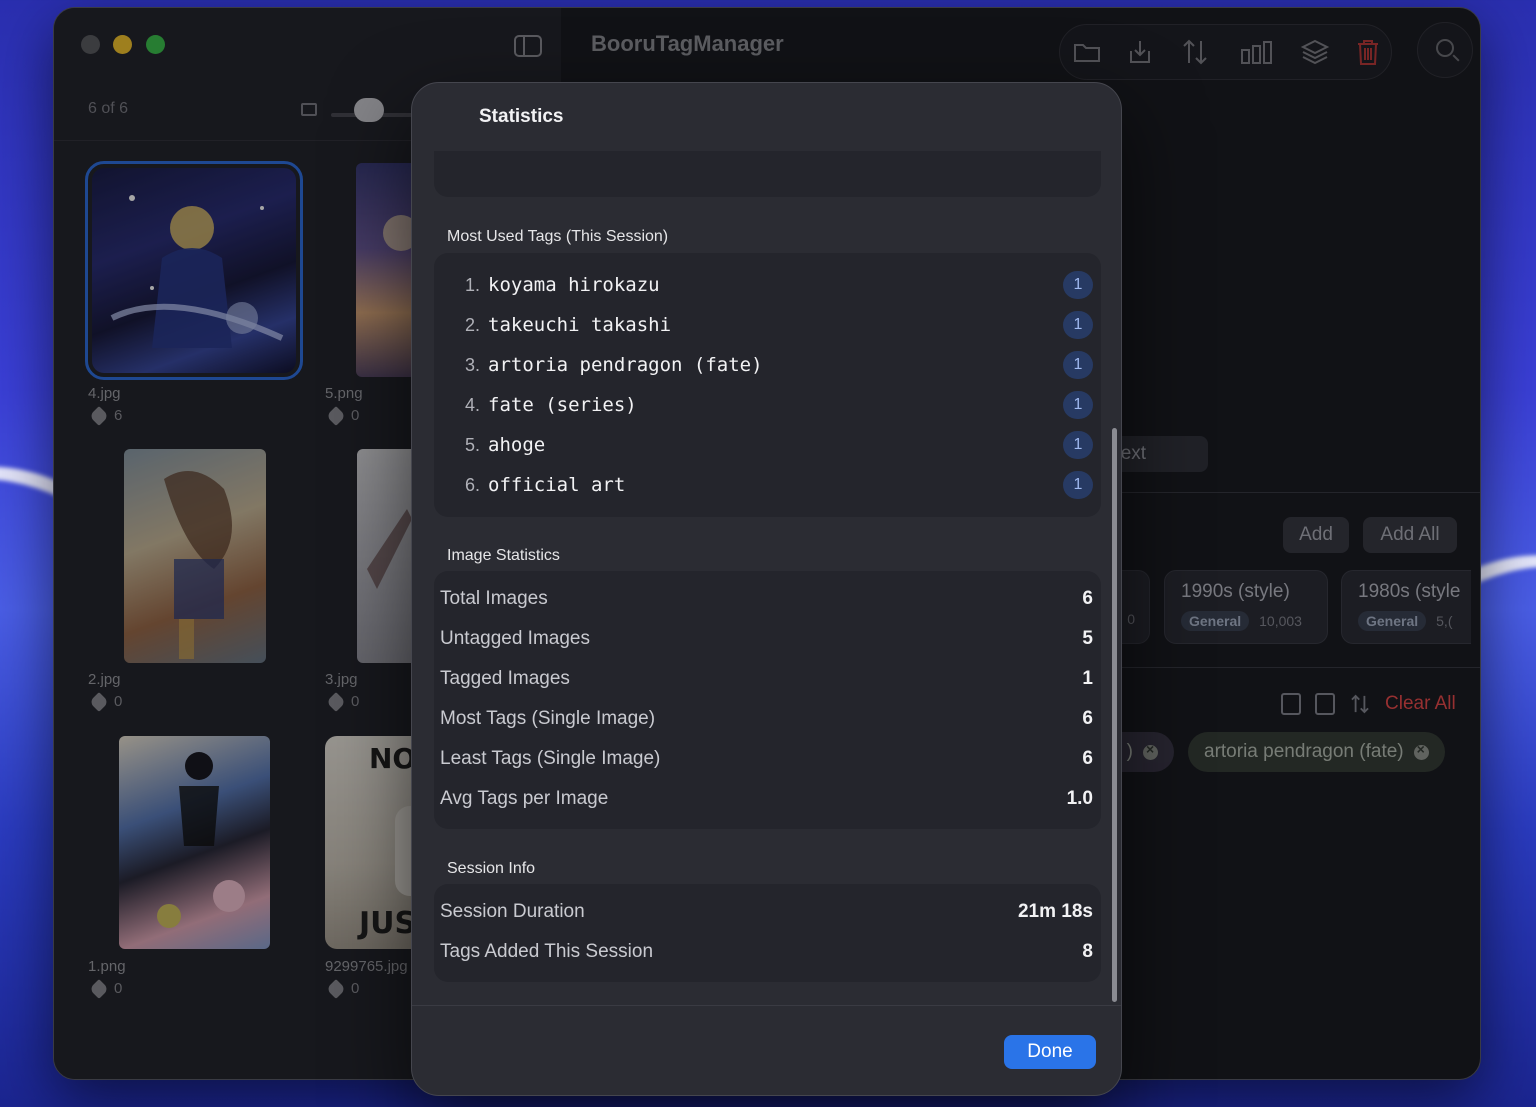 The image size is (1536, 1107). I want to click on list-item: 1. koyama hirokazu 1, so click(767, 285).